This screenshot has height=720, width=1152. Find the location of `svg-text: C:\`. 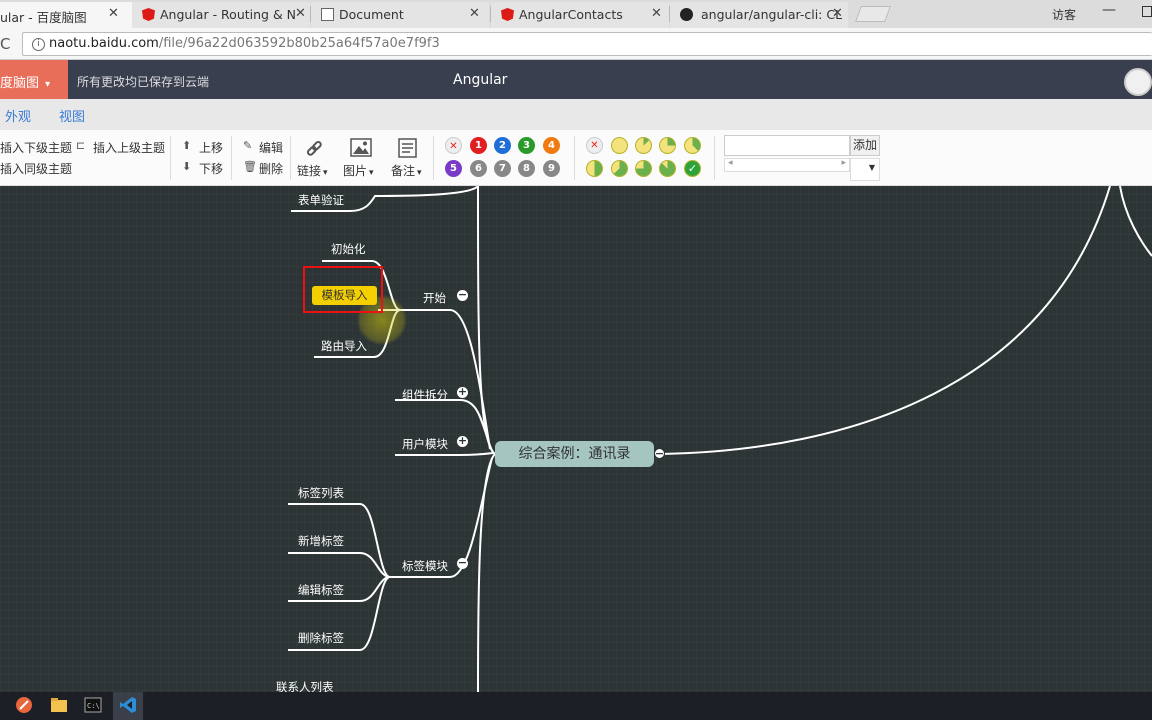

svg-text: C:\ is located at coordinates (93, 706).